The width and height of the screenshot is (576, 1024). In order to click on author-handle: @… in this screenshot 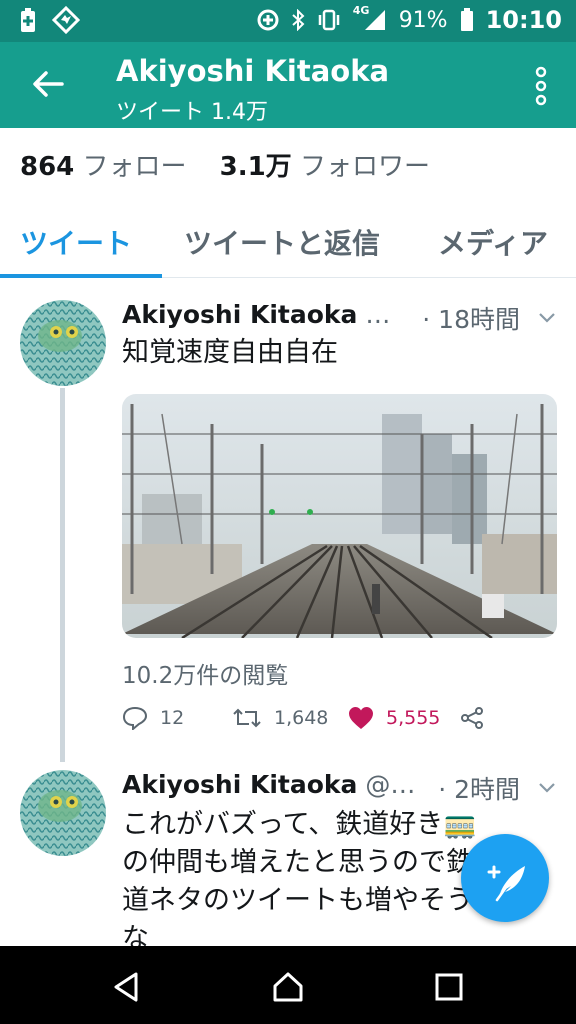, I will do `click(390, 784)`.